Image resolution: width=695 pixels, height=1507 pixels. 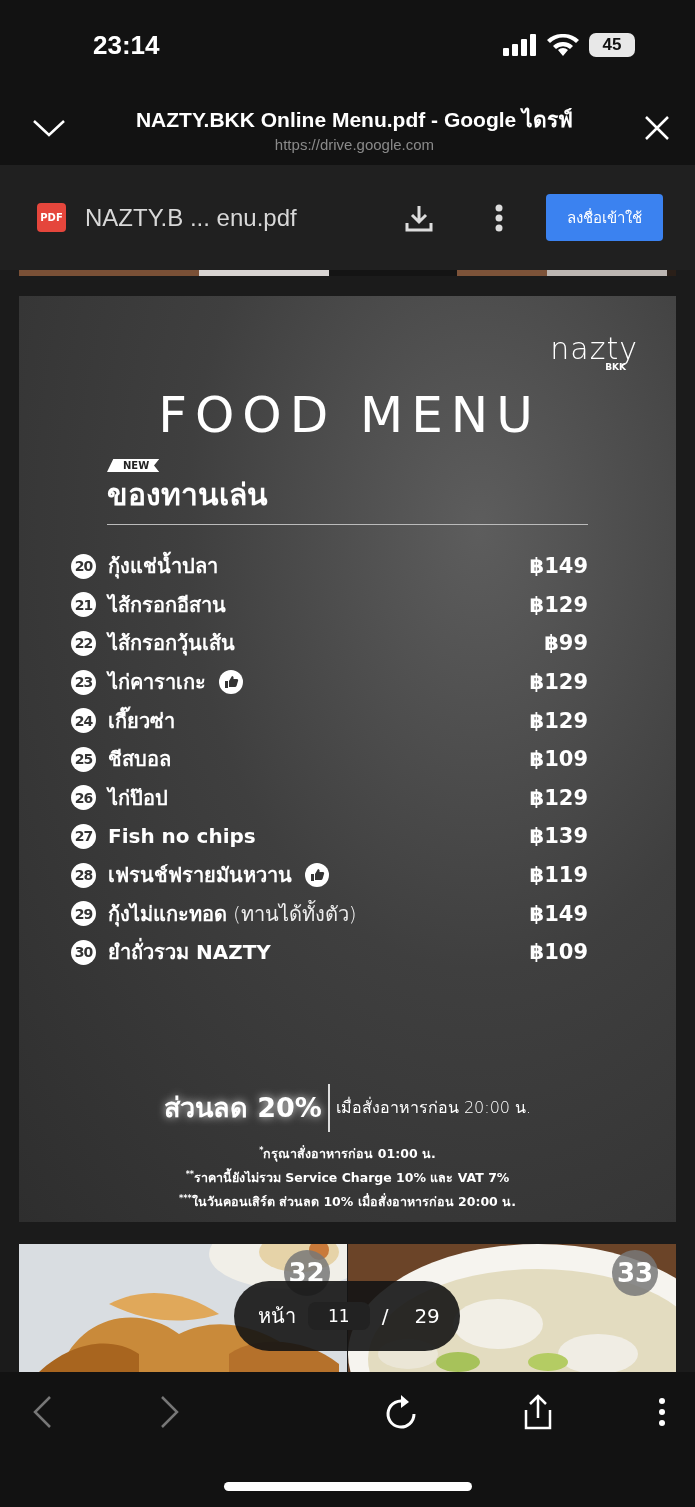 I want to click on item-name: กุ้งไม่แกะทอด, so click(x=167, y=914).